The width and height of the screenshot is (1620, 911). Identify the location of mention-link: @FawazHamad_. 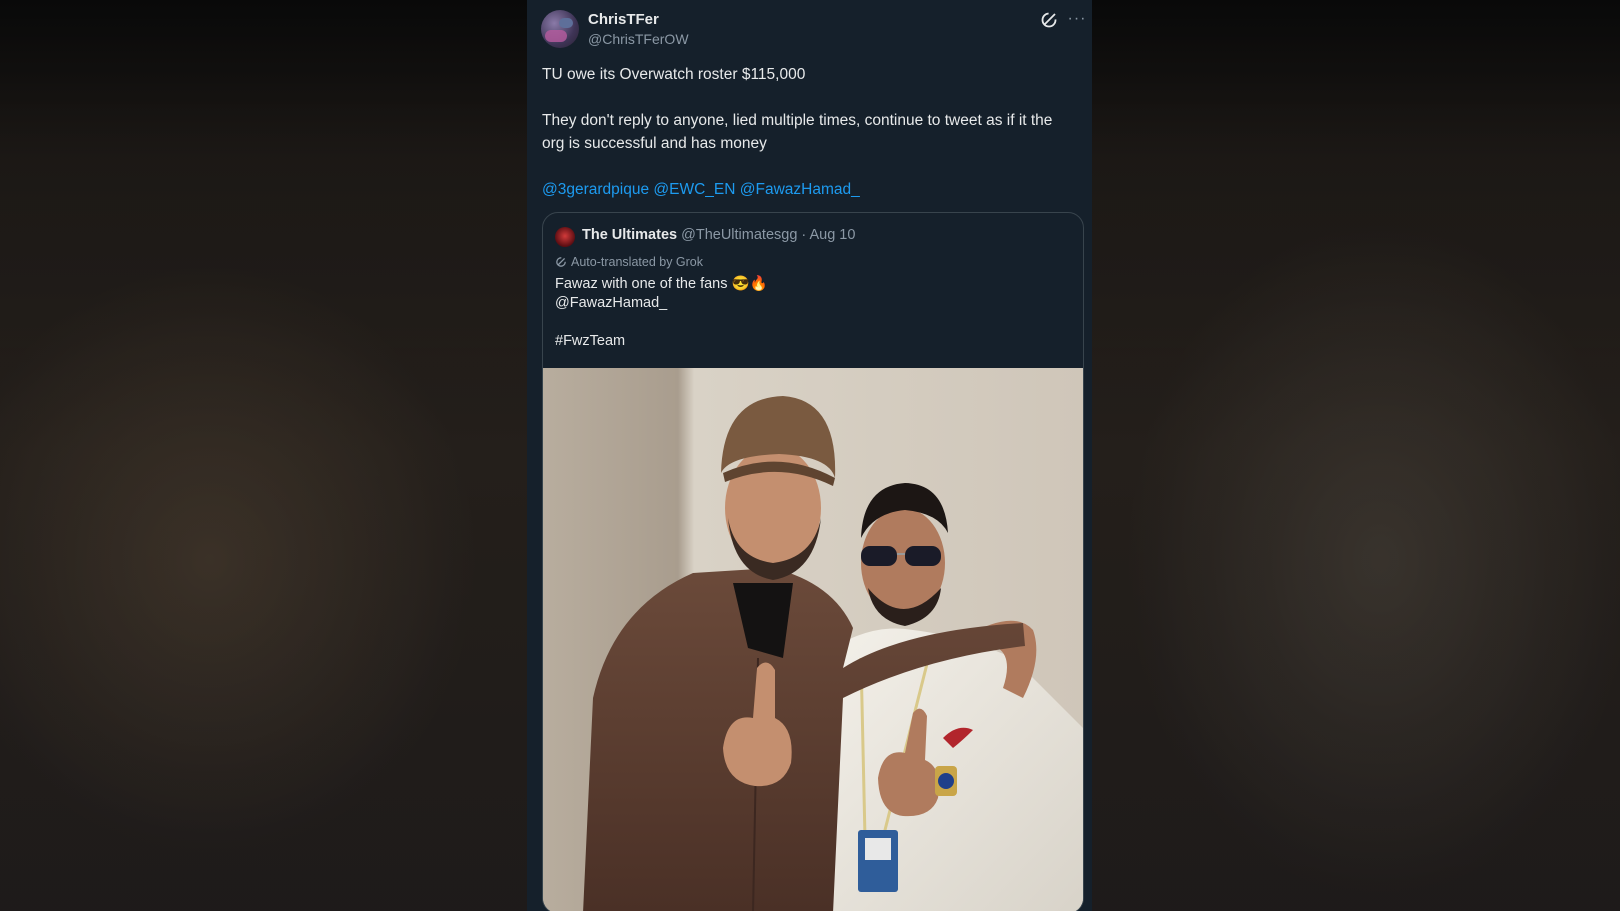
(800, 189).